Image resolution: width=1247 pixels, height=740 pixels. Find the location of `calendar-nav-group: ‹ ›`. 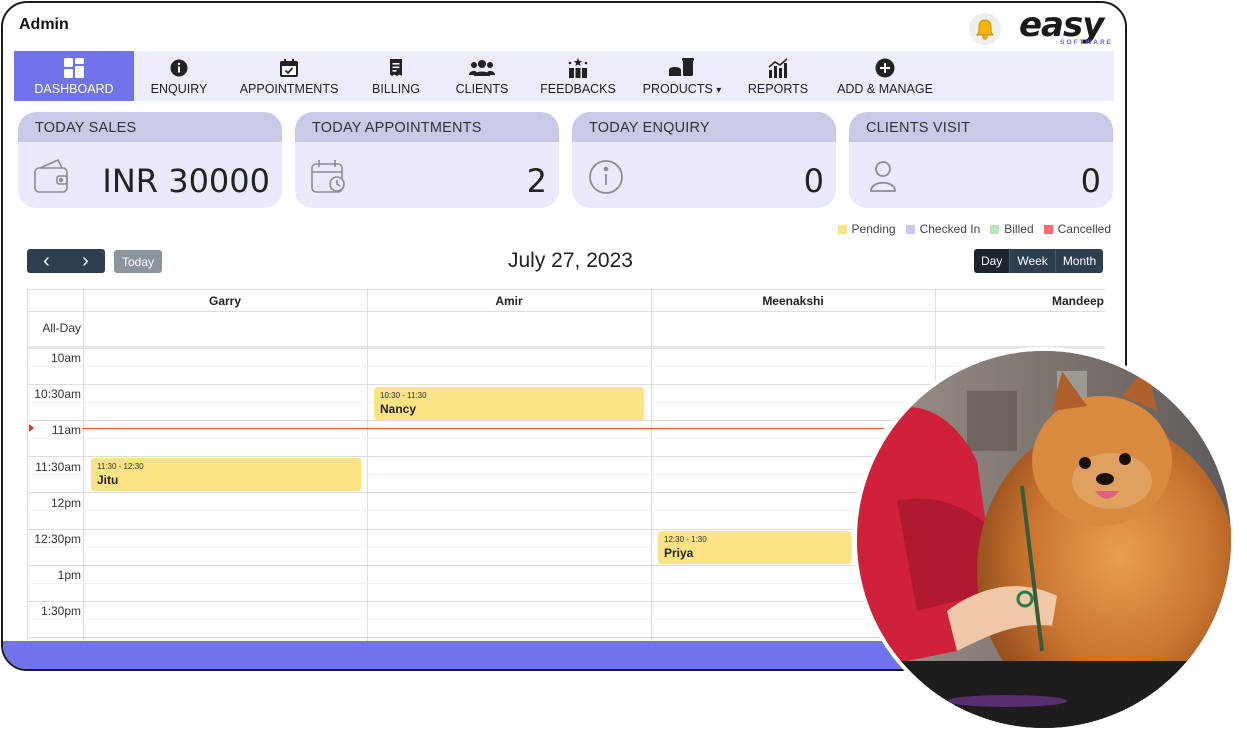

calendar-nav-group: ‹ › is located at coordinates (66, 261).